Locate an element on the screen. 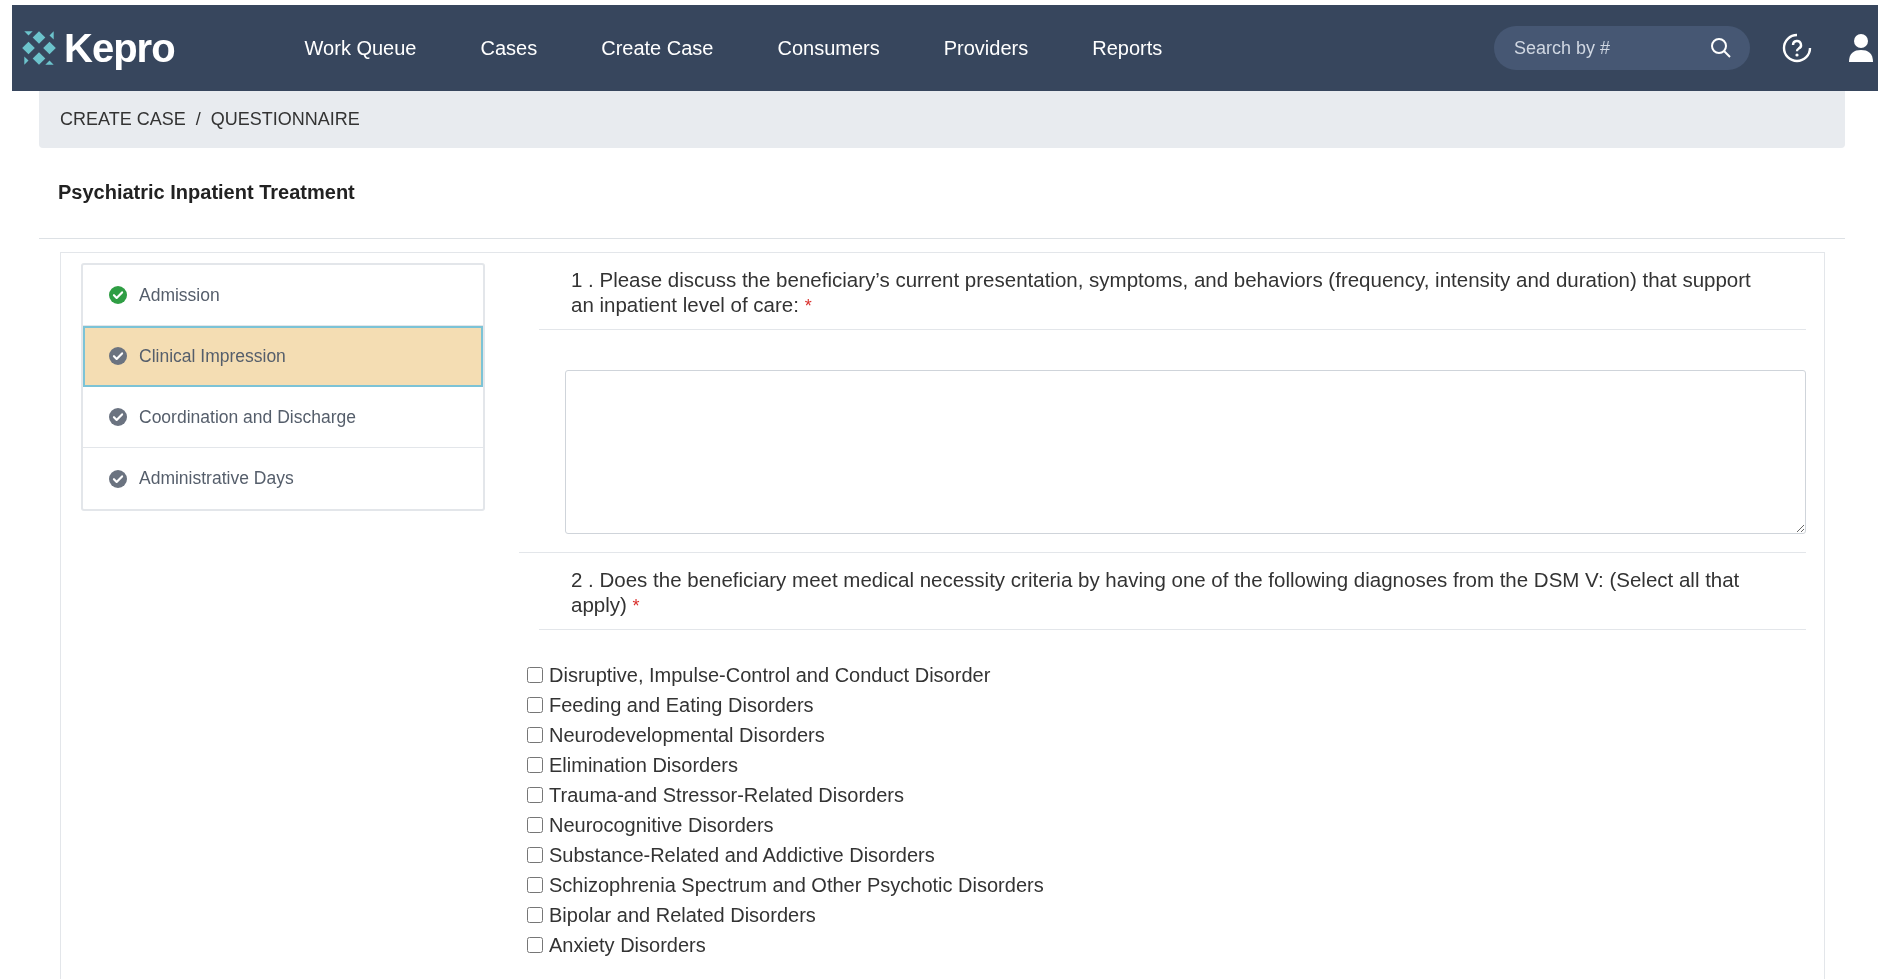 The height and width of the screenshot is (979, 1878). logo-text: Kepro is located at coordinates (119, 48).